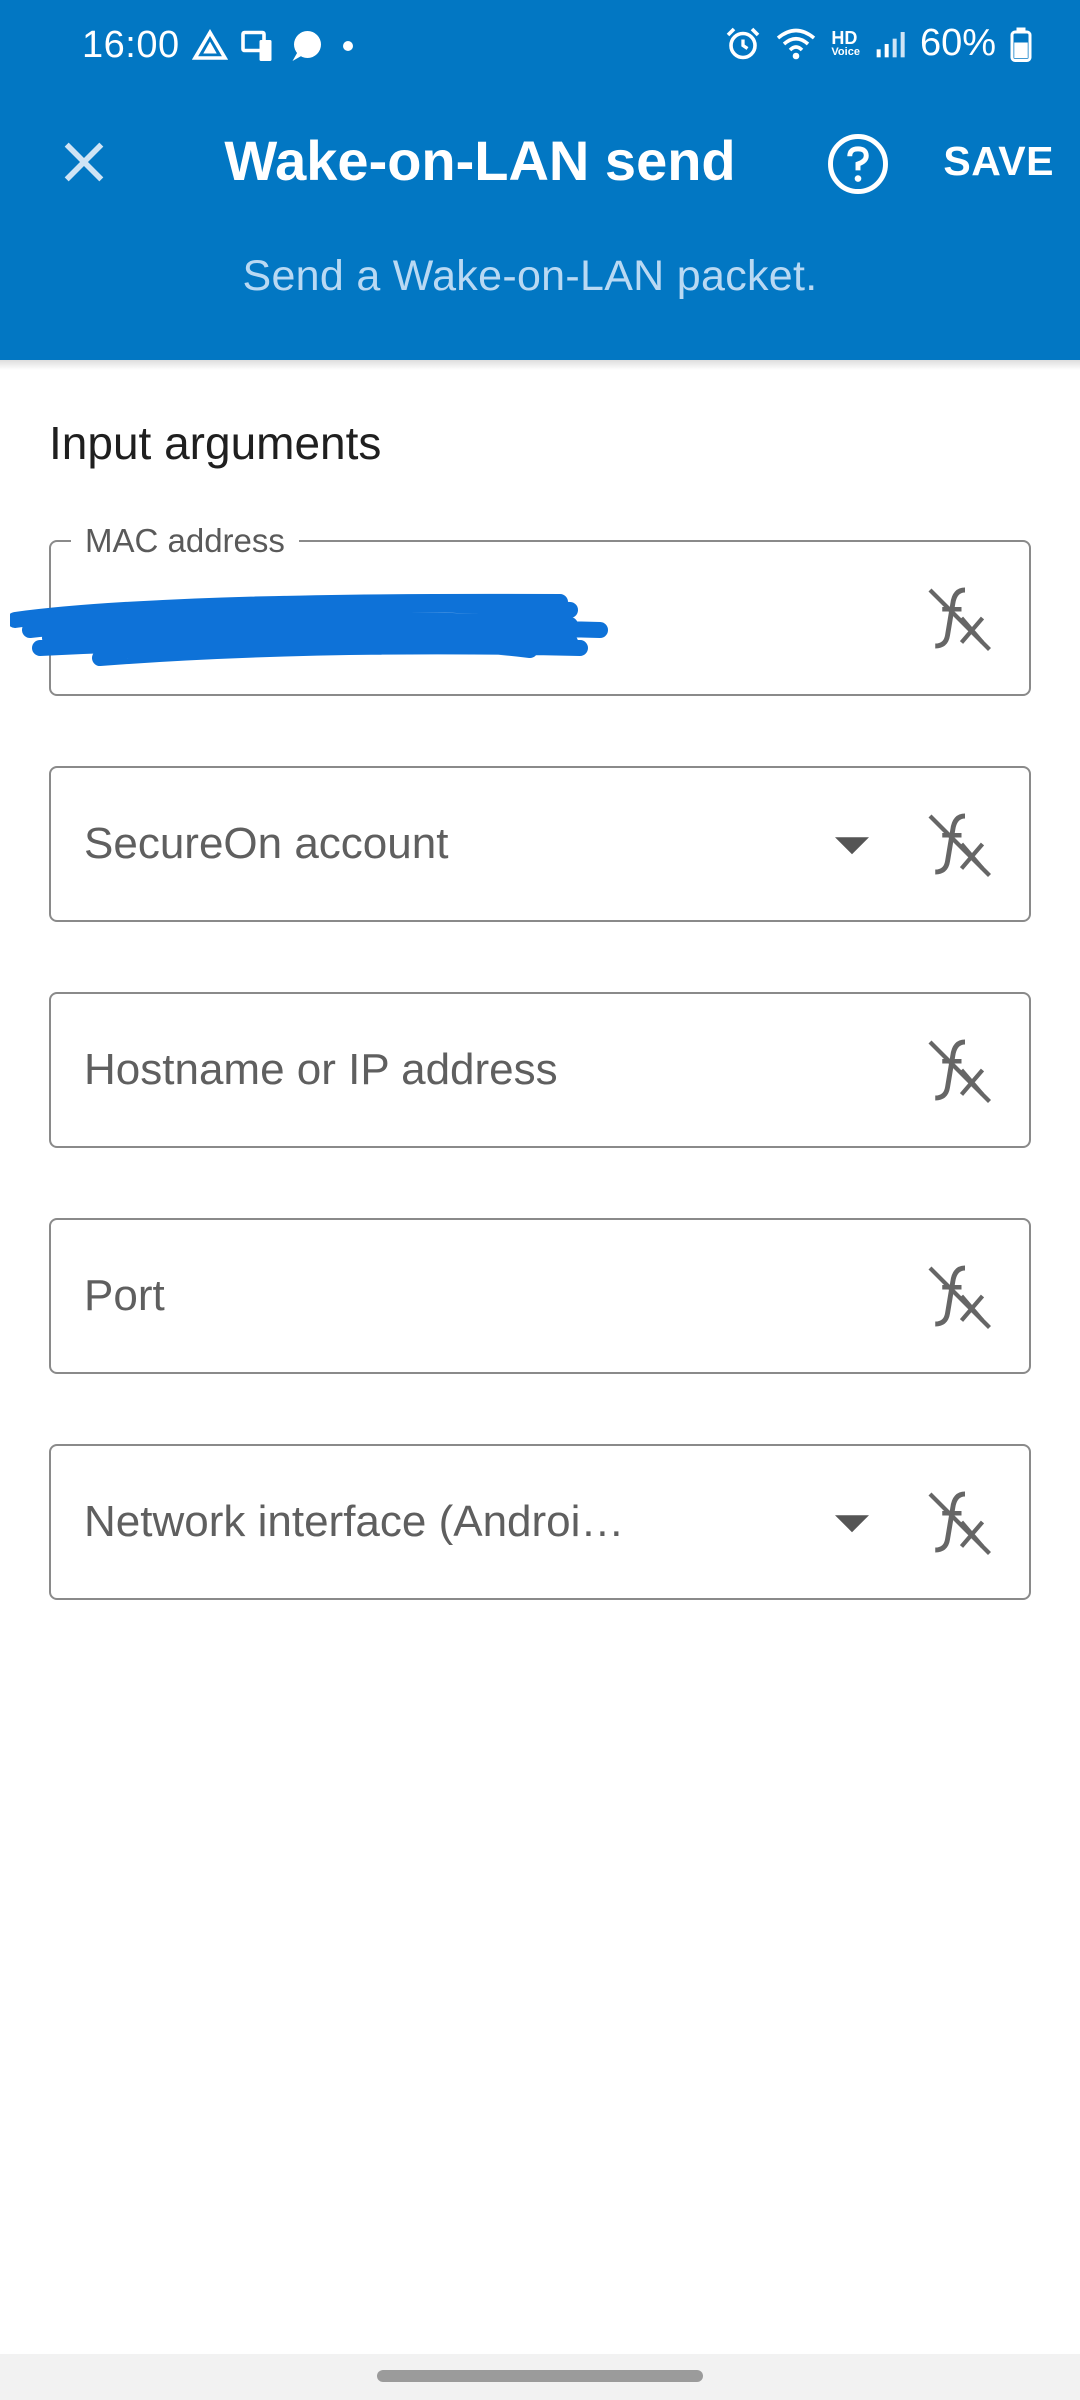  I want to click on home-gesture-handle, so click(540, 2376).